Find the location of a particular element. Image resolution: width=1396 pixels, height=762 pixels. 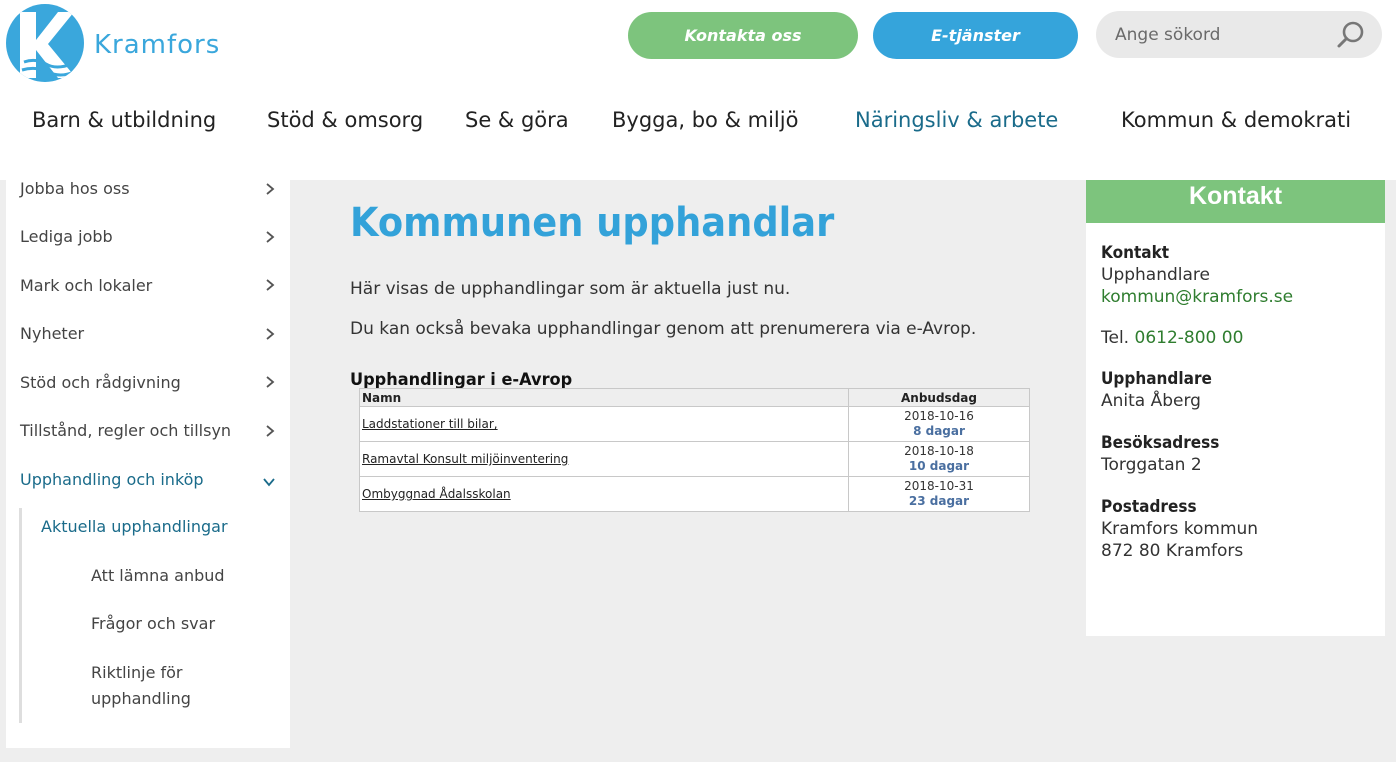

deadline-date: 2018-10-16 is located at coordinates (939, 416).